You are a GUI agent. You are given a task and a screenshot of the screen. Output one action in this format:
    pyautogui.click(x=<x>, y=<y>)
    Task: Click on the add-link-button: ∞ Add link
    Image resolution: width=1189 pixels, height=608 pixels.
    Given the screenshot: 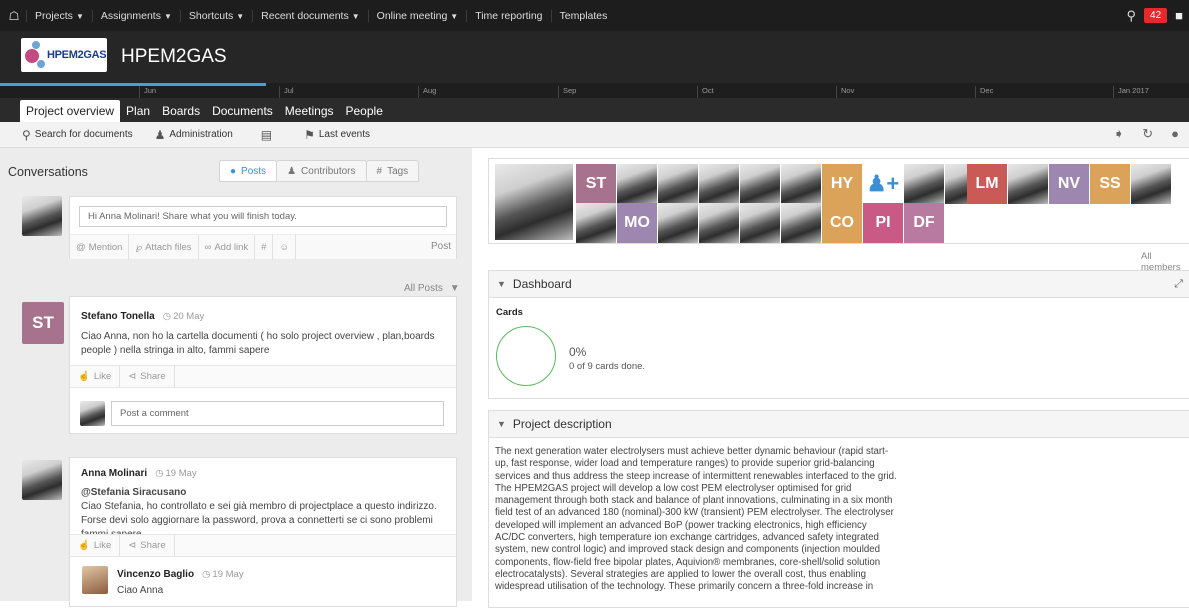 What is the action you would take?
    pyautogui.click(x=227, y=247)
    